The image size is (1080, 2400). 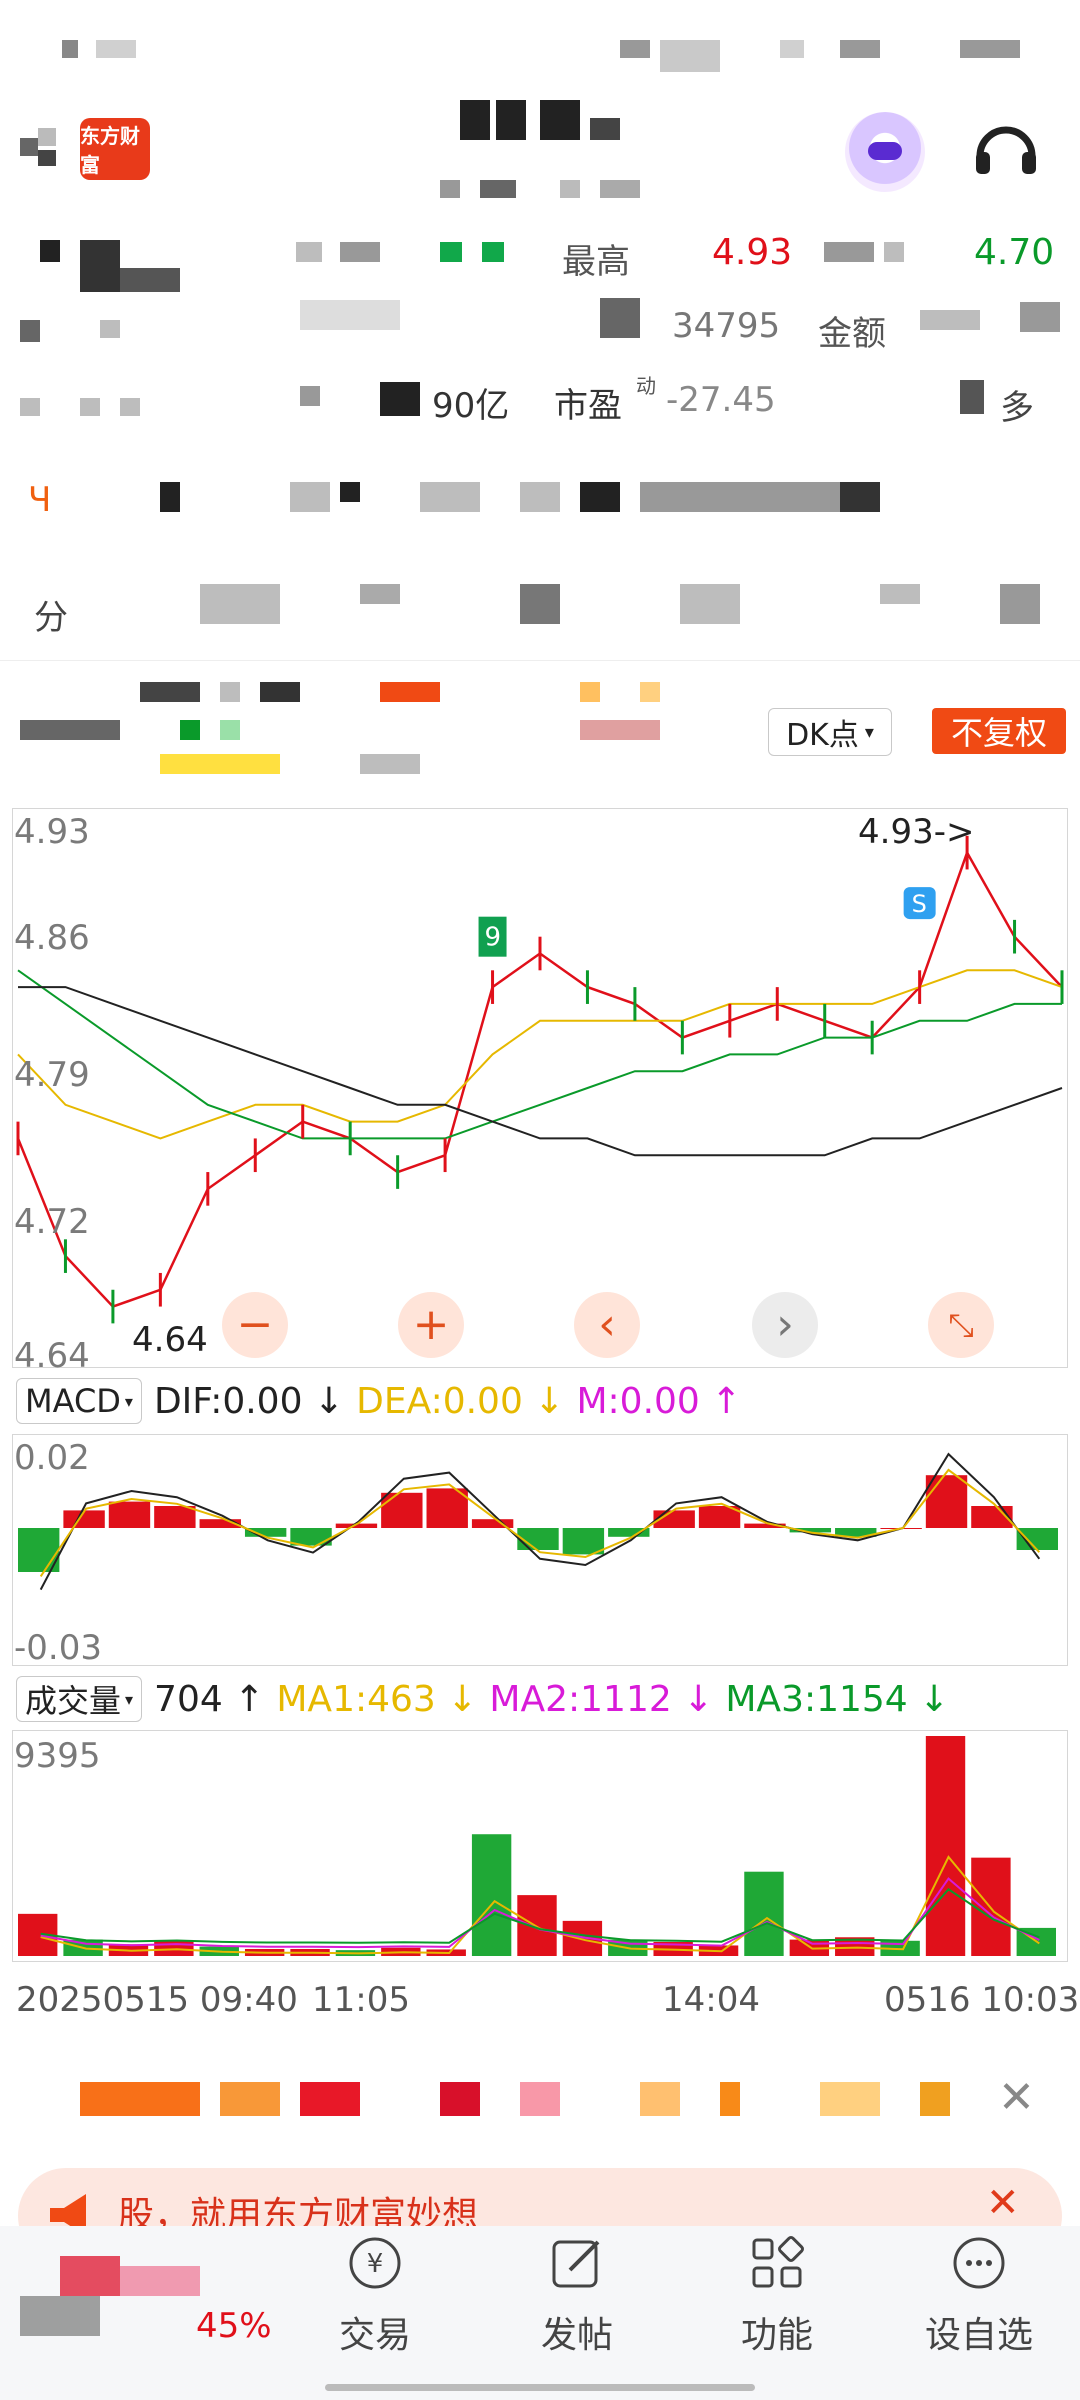 What do you see at coordinates (646, 386) in the screenshot?
I see `pe-superscript: 动` at bounding box center [646, 386].